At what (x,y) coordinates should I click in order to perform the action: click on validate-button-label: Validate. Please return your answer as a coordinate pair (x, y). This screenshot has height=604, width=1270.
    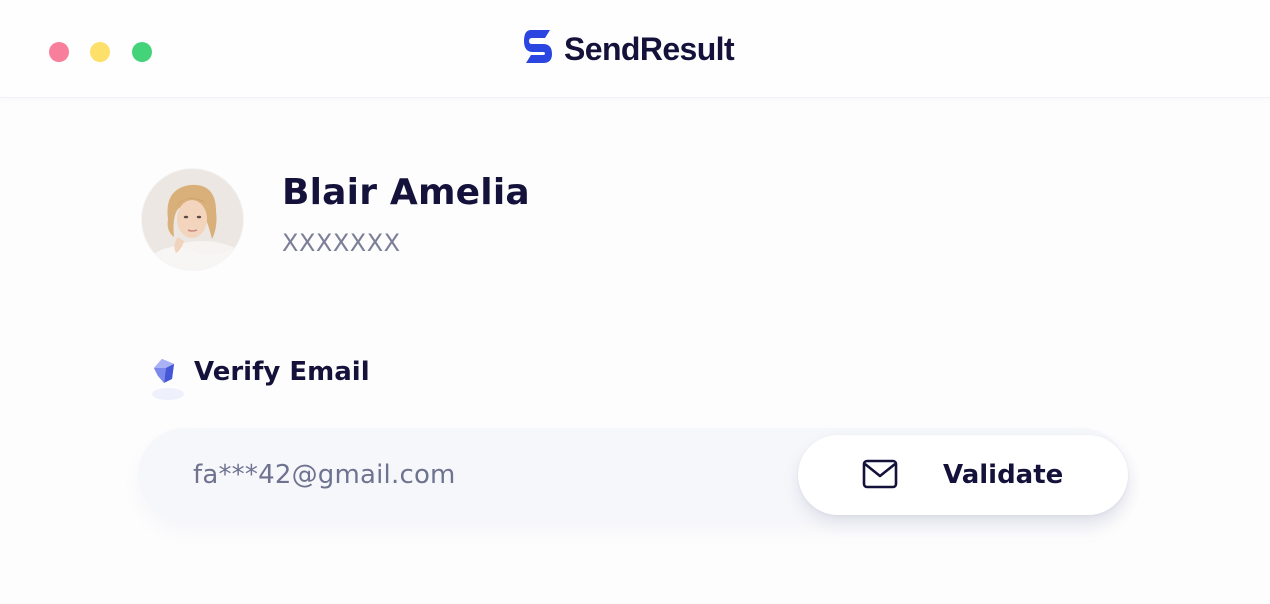
    Looking at the image, I should click on (1003, 475).